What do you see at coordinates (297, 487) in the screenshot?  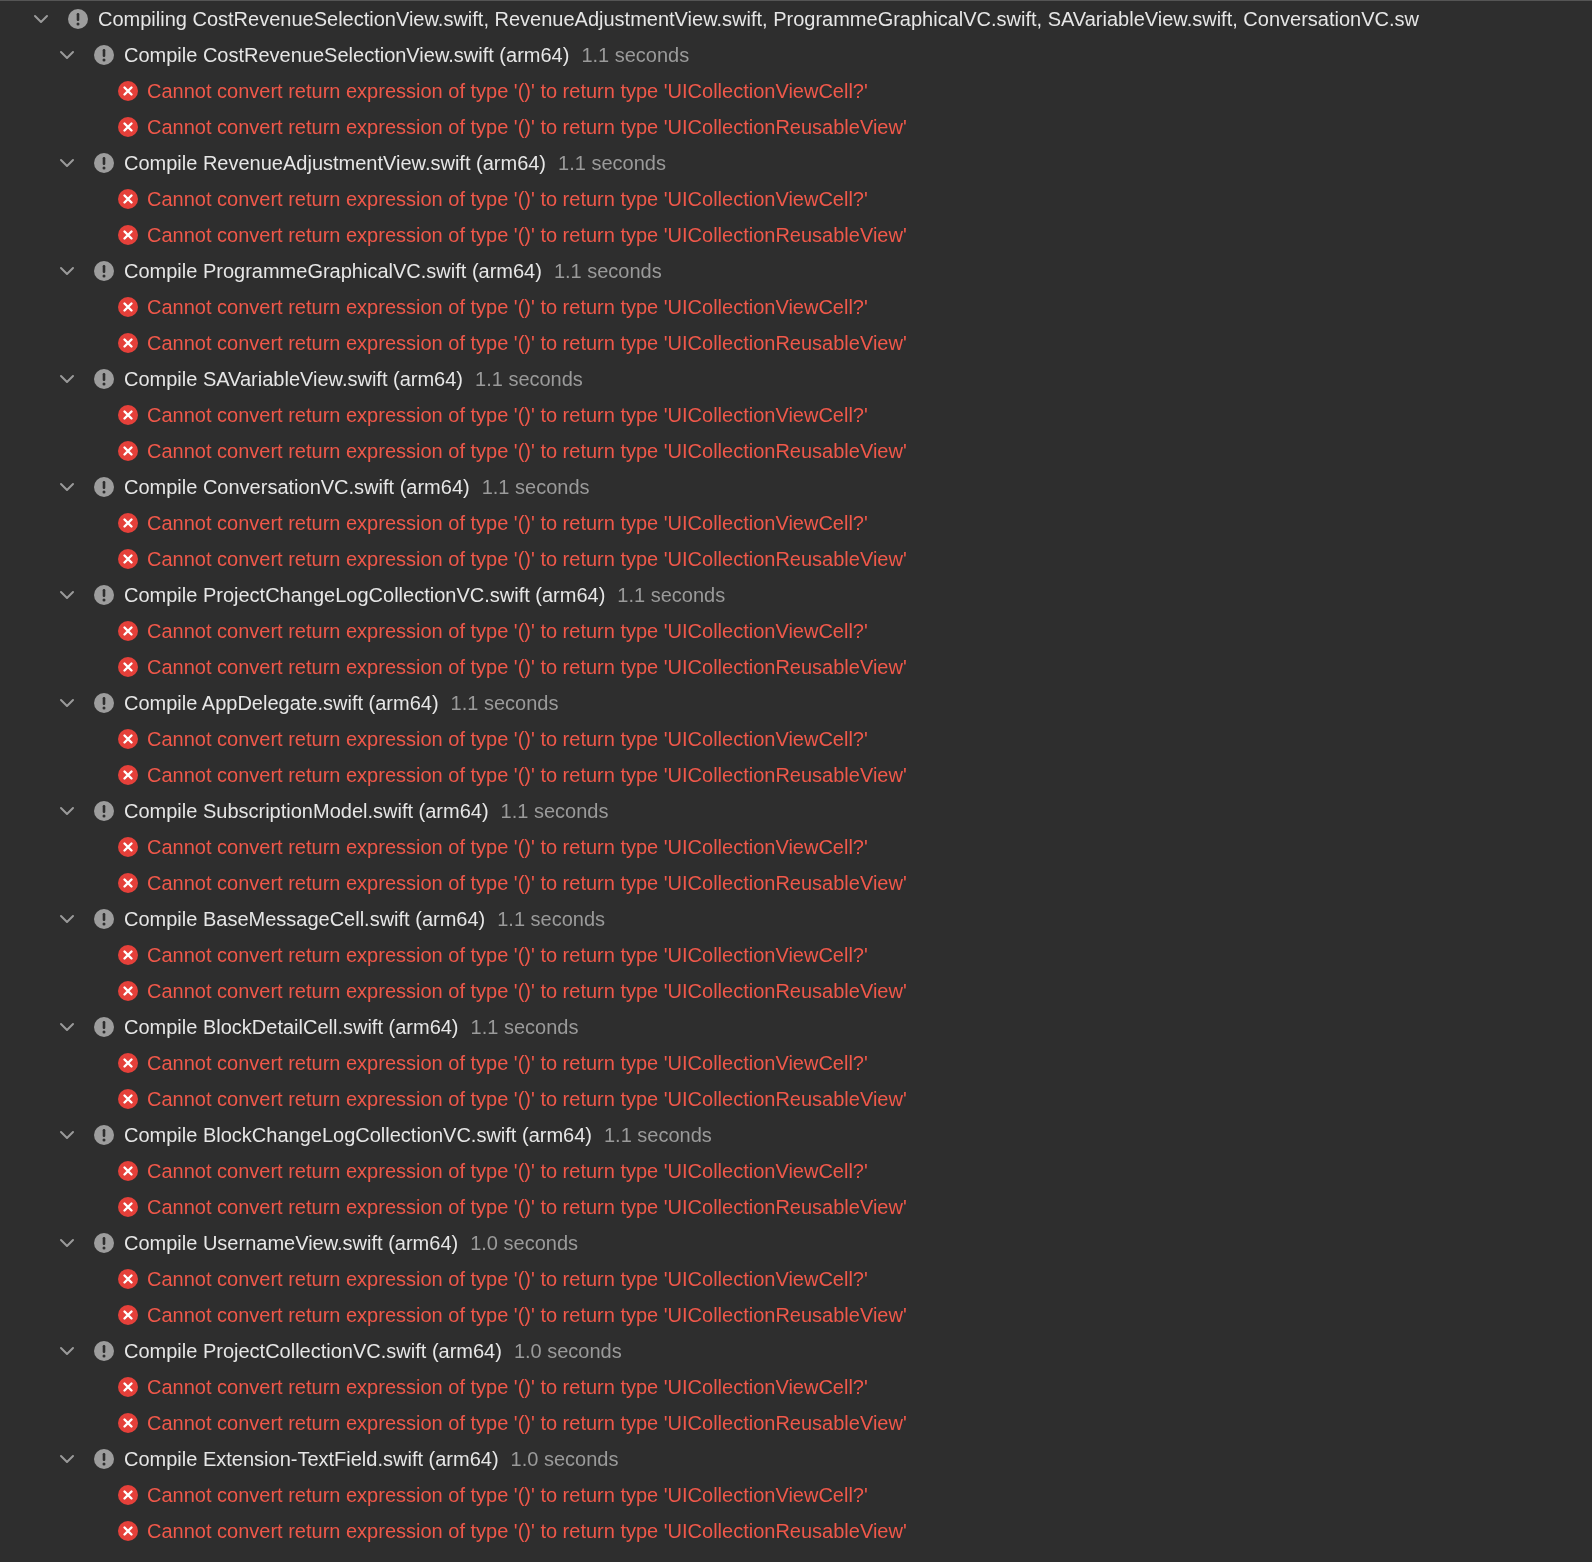 I see `step-title: Compile ConversationVC.swift (arm64)` at bounding box center [297, 487].